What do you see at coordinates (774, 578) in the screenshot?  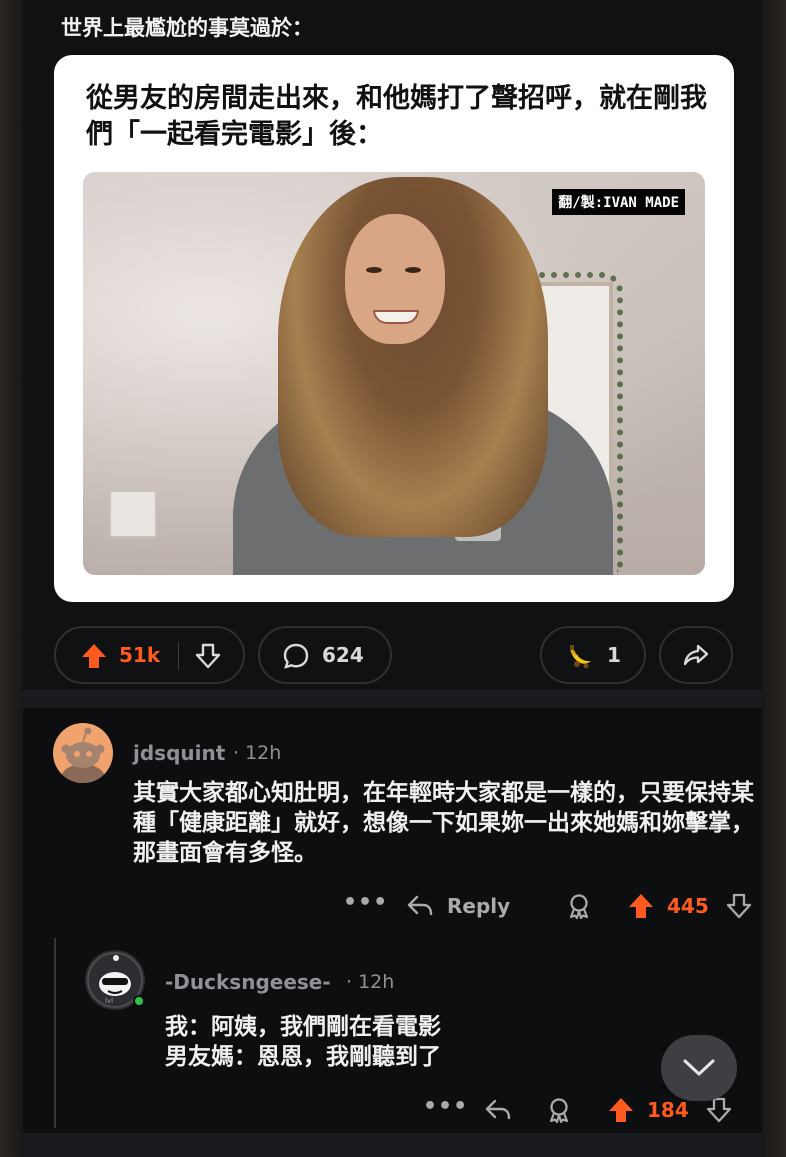 I see `right-backdrop` at bounding box center [774, 578].